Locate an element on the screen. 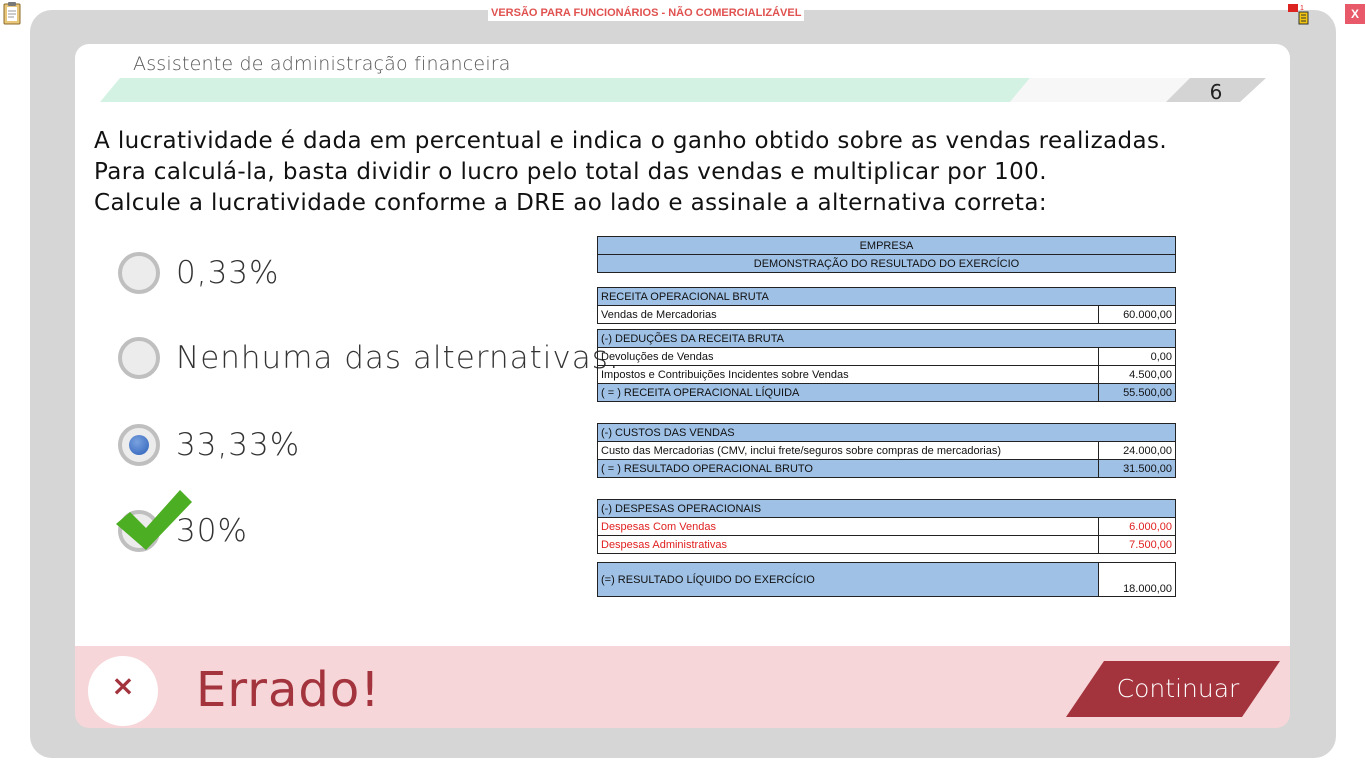  option-label: 33,33% is located at coordinates (238, 445).